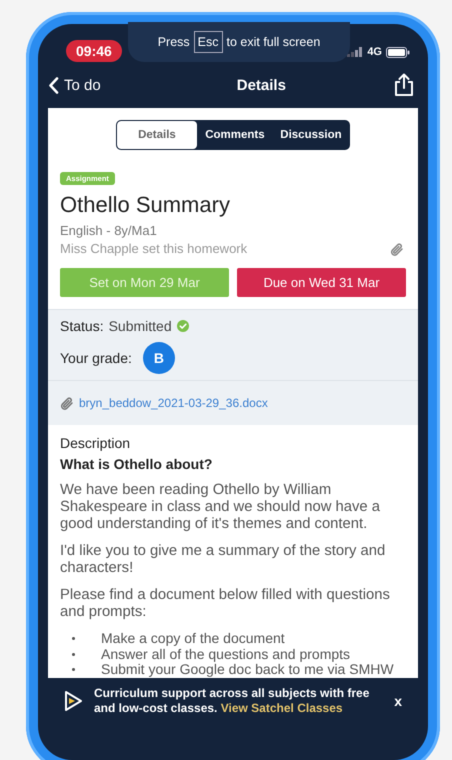 The height and width of the screenshot is (760, 452). What do you see at coordinates (94, 51) in the screenshot?
I see `status-time: 09:46` at bounding box center [94, 51].